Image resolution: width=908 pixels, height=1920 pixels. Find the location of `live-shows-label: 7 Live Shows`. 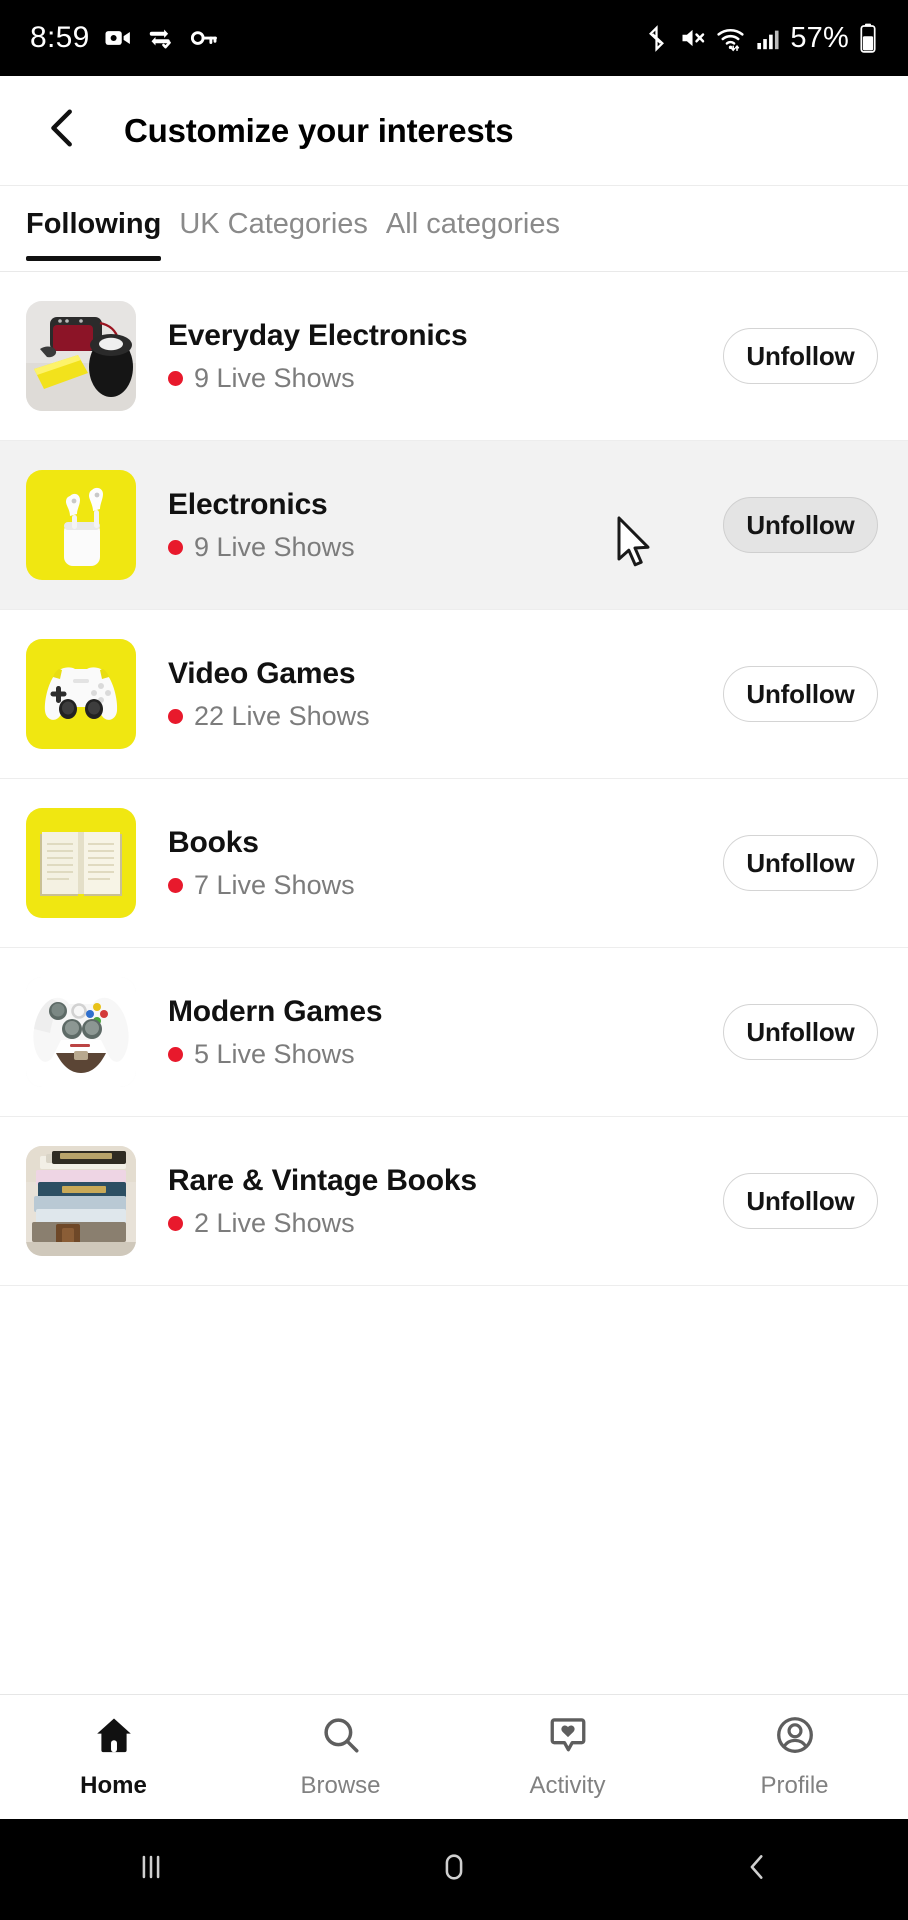

live-shows-label: 7 Live Shows is located at coordinates (274, 884).